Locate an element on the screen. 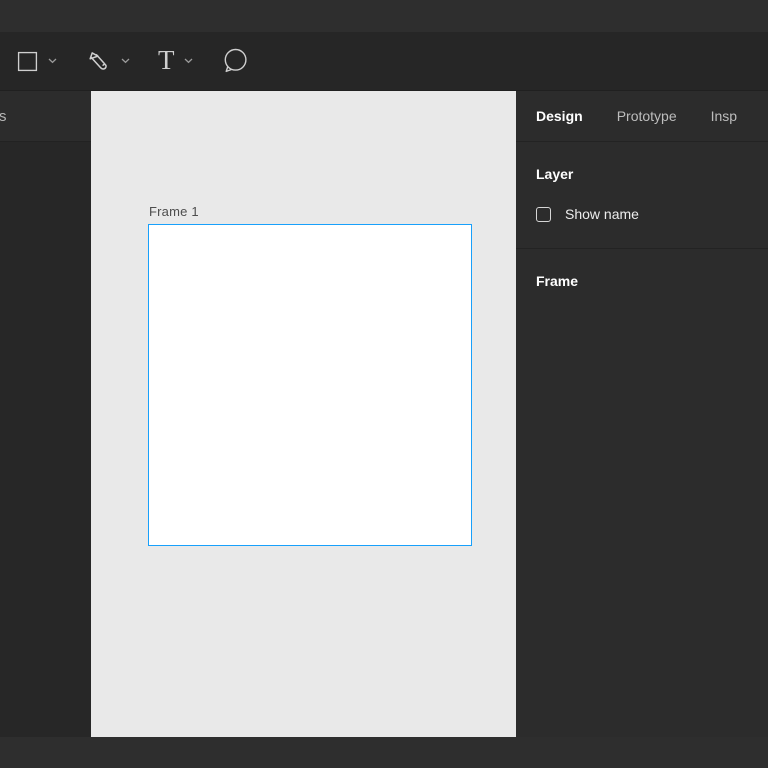 The width and height of the screenshot is (768, 768). shape-tool-group is located at coordinates (37, 61).